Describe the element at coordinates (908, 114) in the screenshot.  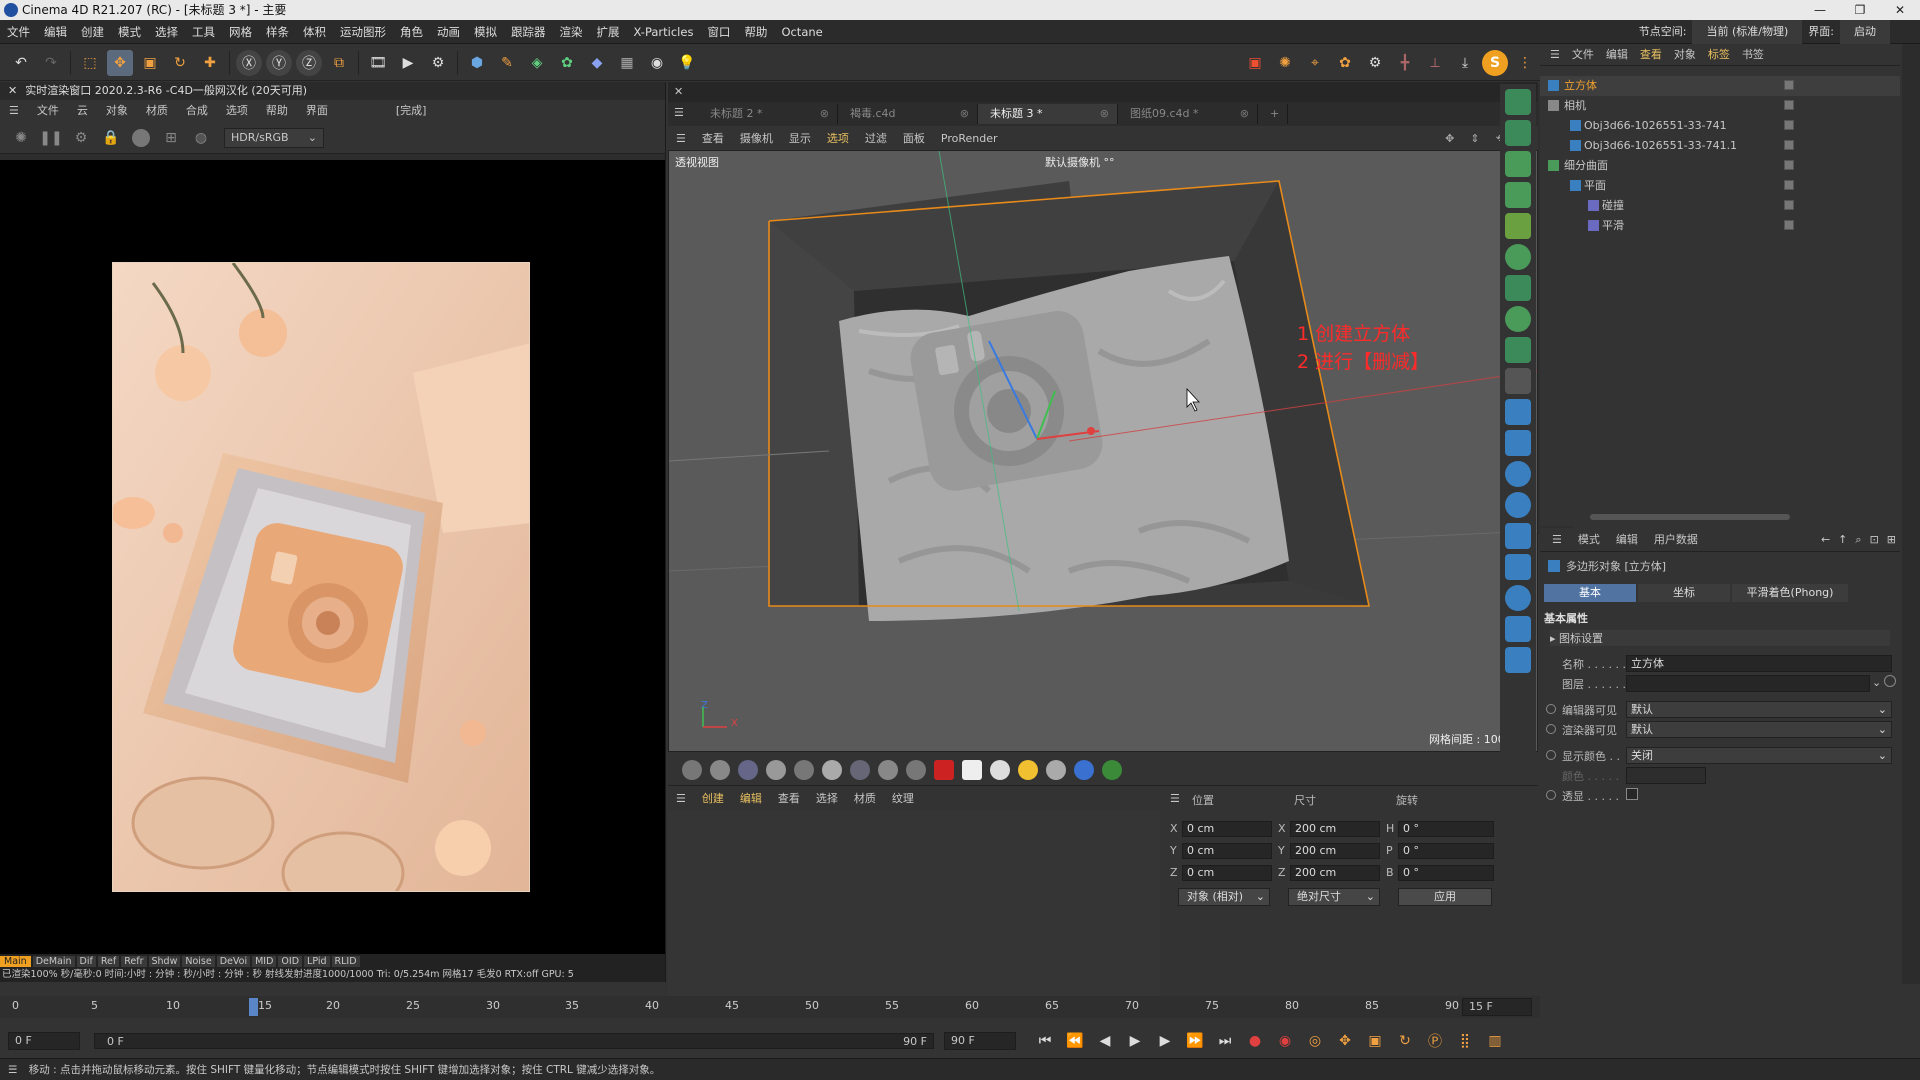
I see `doc-tab-c4d: 褐毒.c4d ⊗` at that location.